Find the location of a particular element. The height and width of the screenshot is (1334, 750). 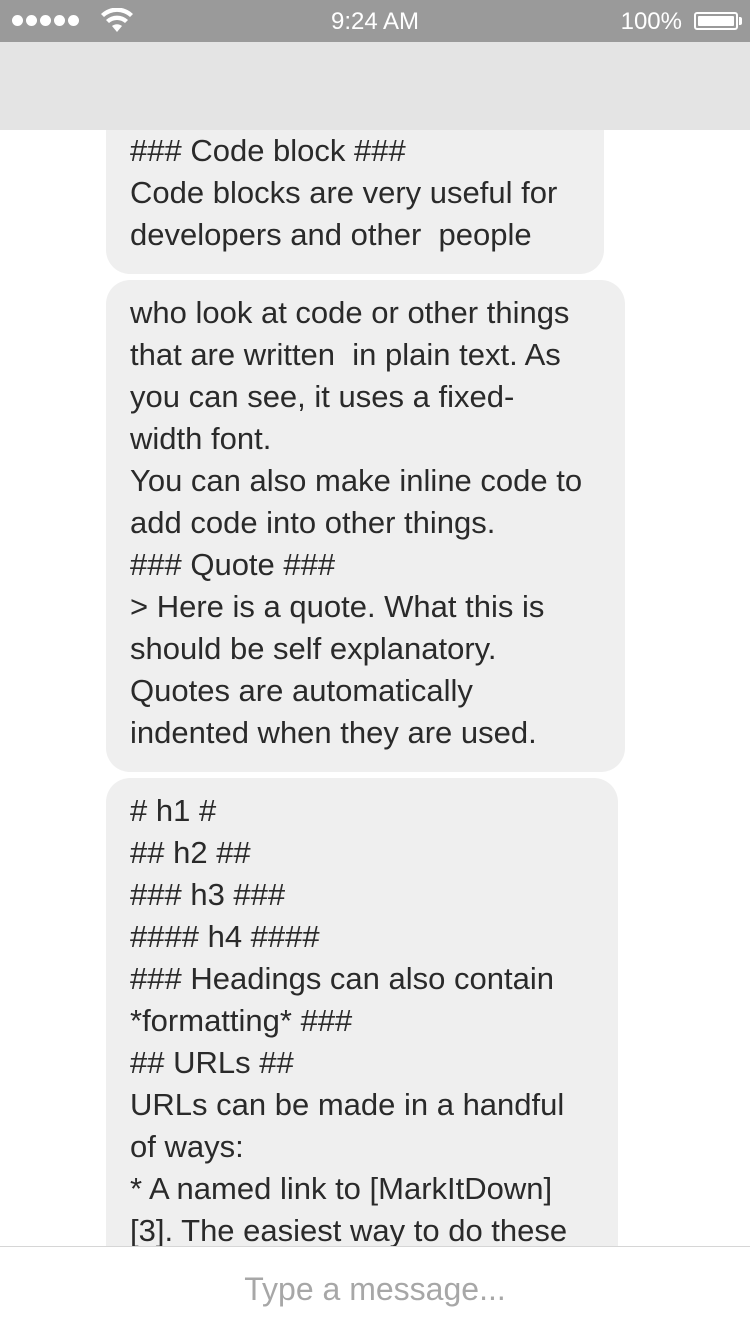

nav-bar is located at coordinates (375, 86).